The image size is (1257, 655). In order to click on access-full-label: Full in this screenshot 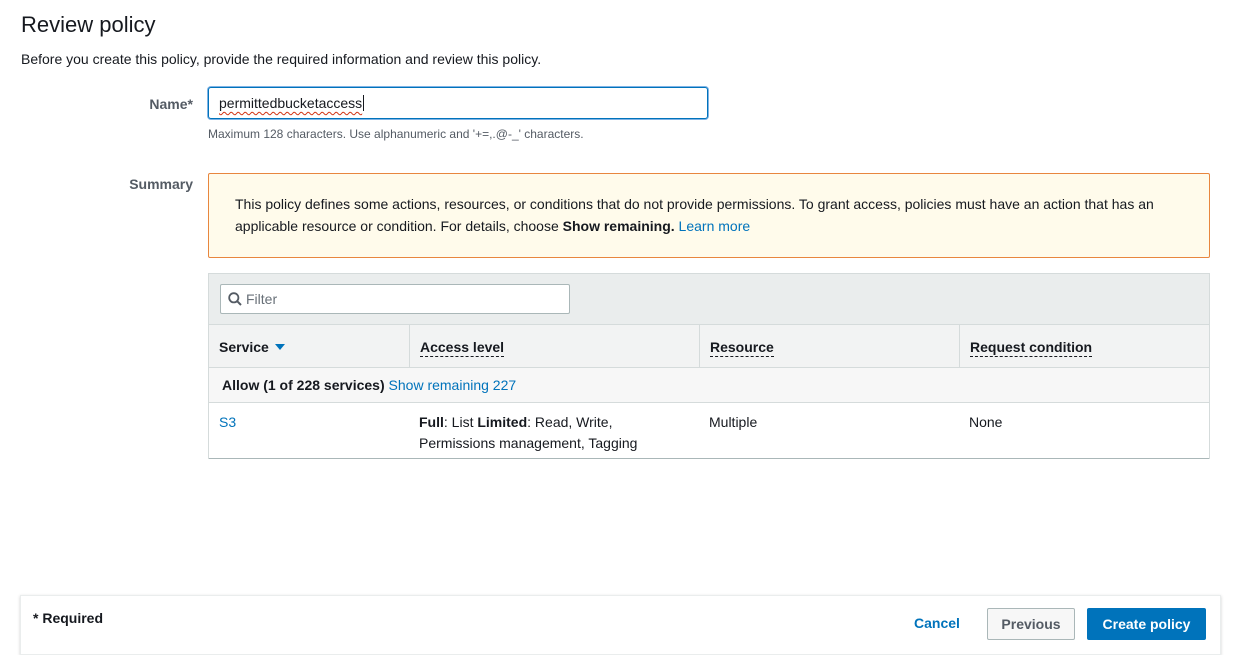, I will do `click(431, 422)`.